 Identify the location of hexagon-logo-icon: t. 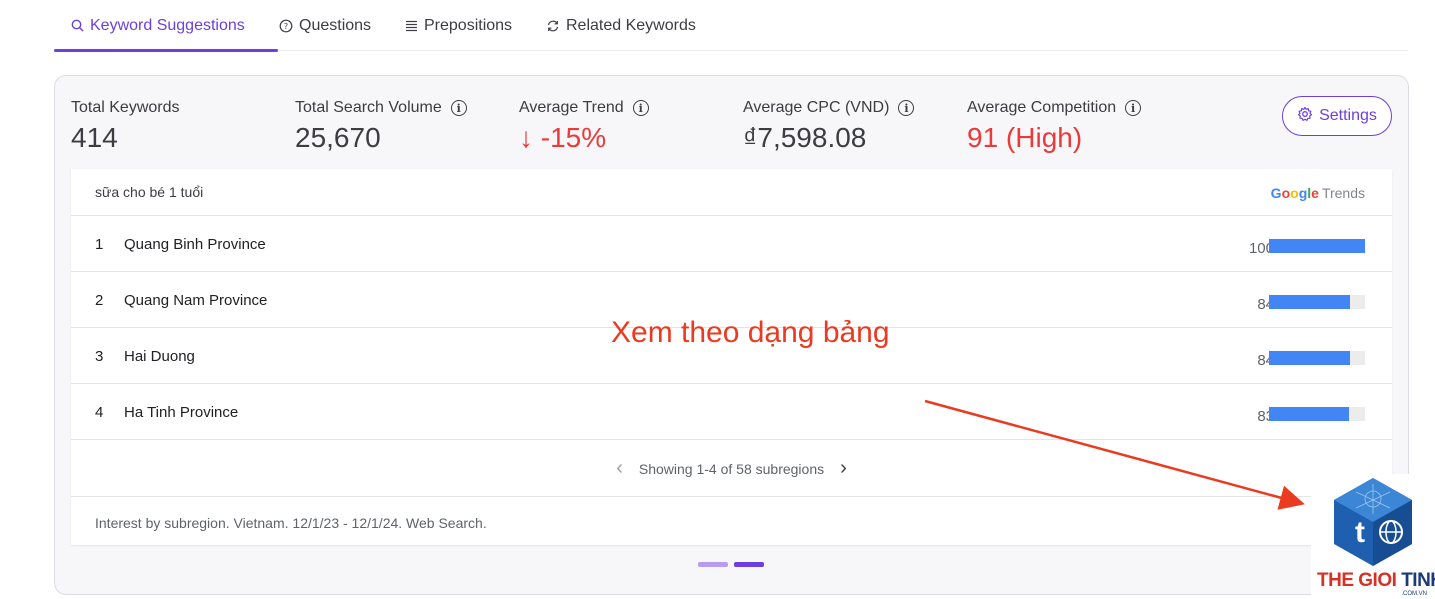
(1373, 522).